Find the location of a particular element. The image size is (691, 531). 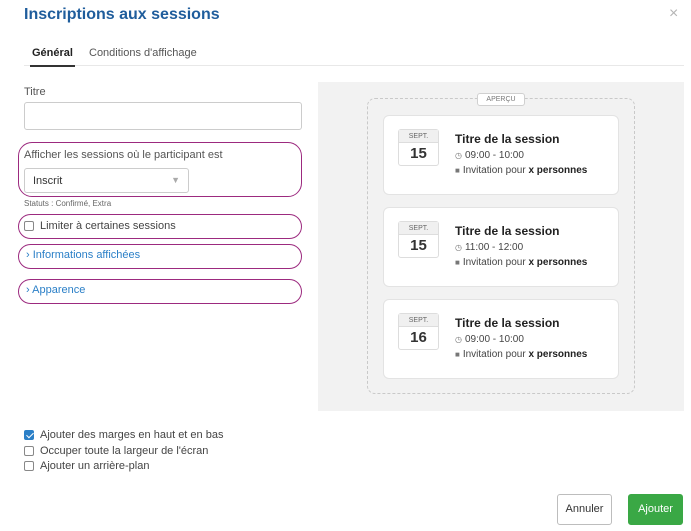

displayed-info-toggle: › Informations affichées is located at coordinates (83, 255).